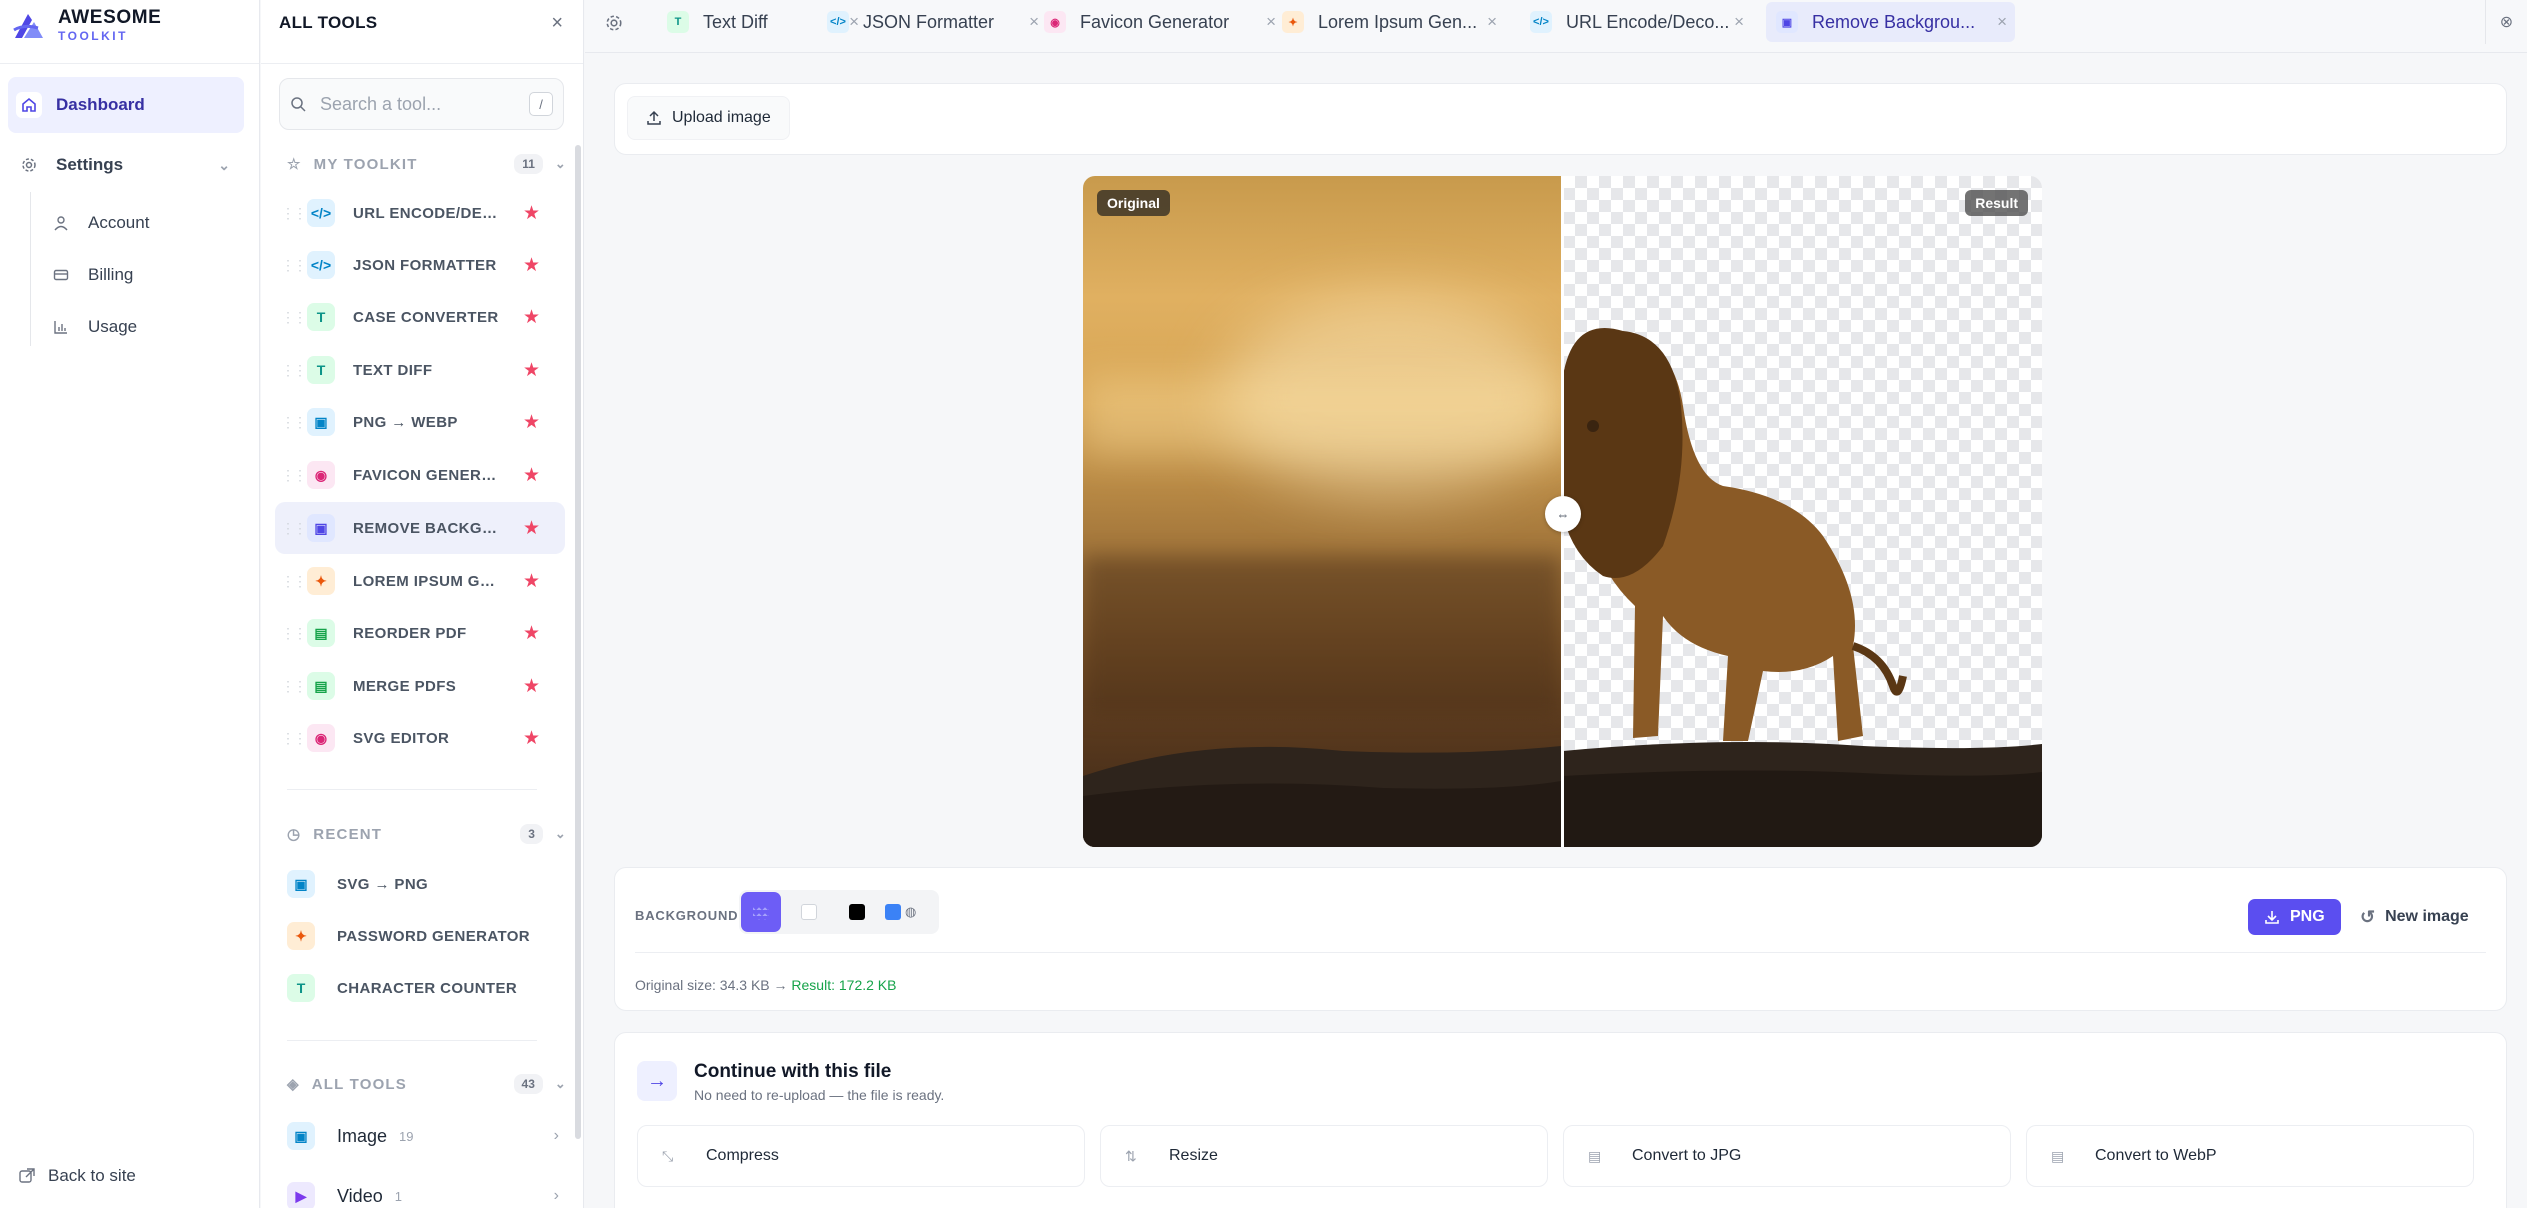  I want to click on toolkit-item: ⋮⋮ ◉ SVG EDITOR ★, so click(420, 738).